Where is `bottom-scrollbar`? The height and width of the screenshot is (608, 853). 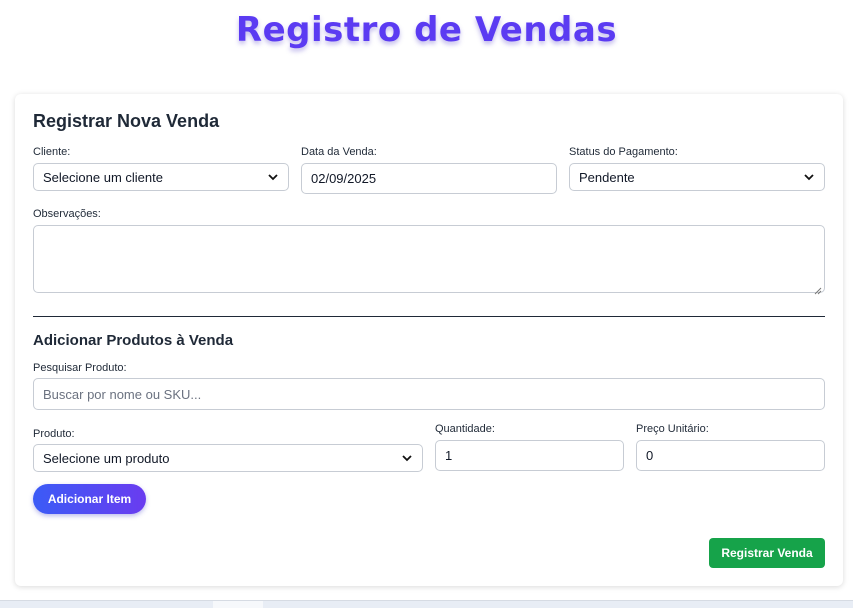 bottom-scrollbar is located at coordinates (426, 604).